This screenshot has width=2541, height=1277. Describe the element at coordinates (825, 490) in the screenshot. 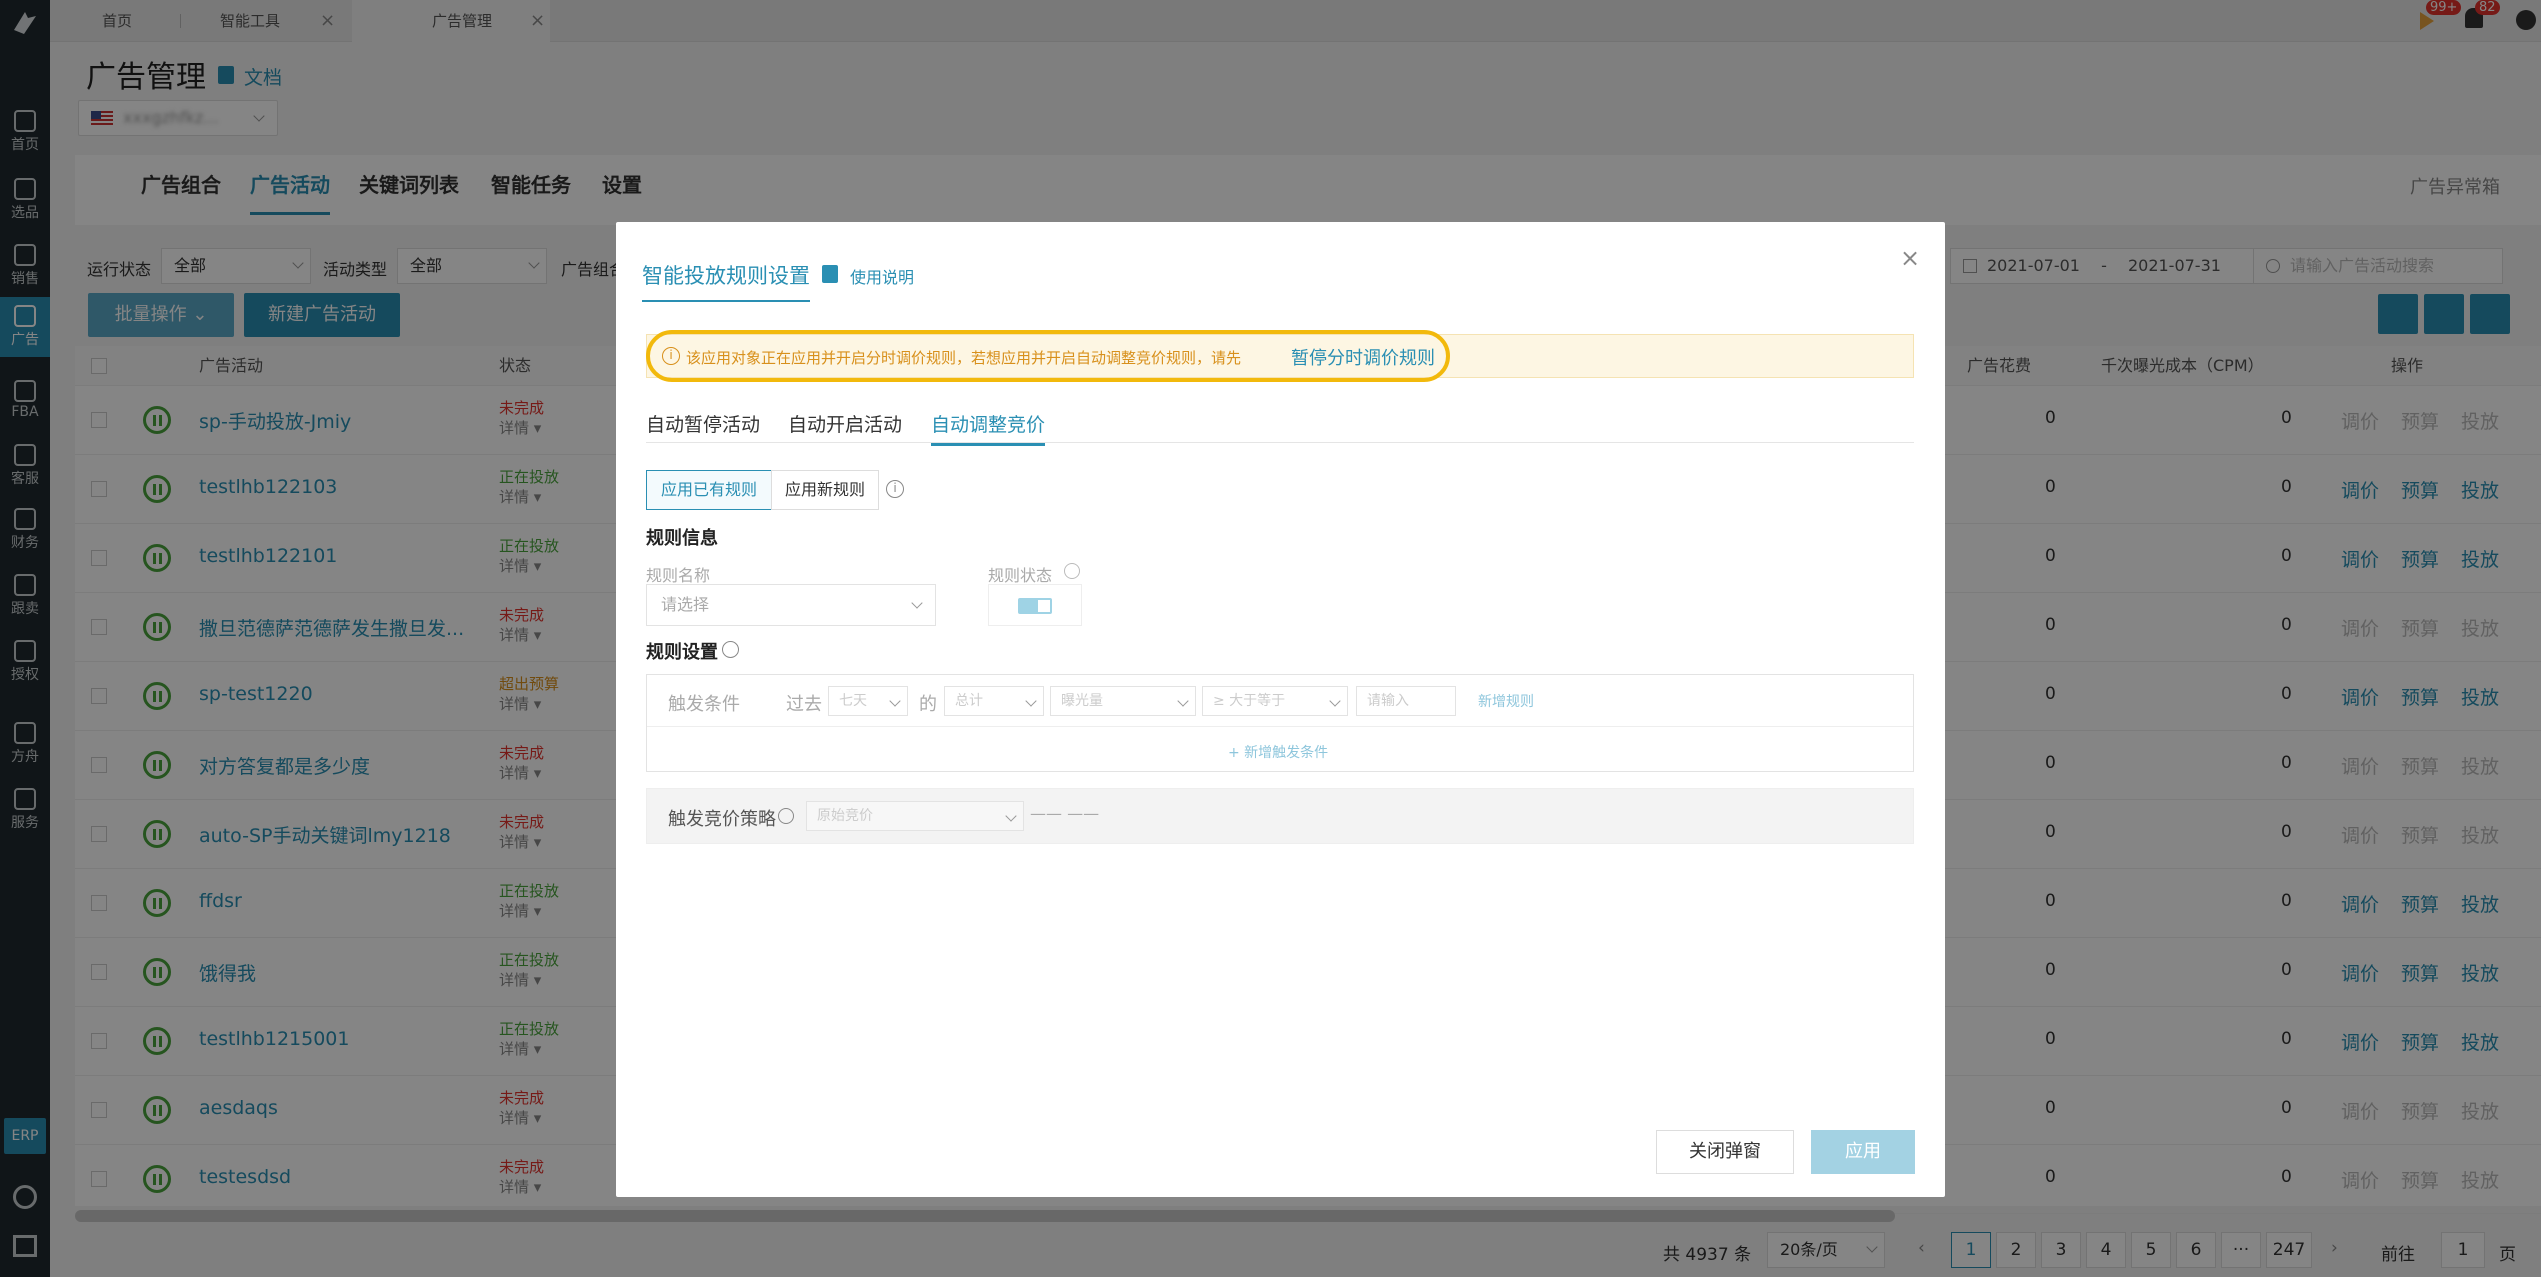

I see `apply-new-rule-button: 应用新规则` at that location.